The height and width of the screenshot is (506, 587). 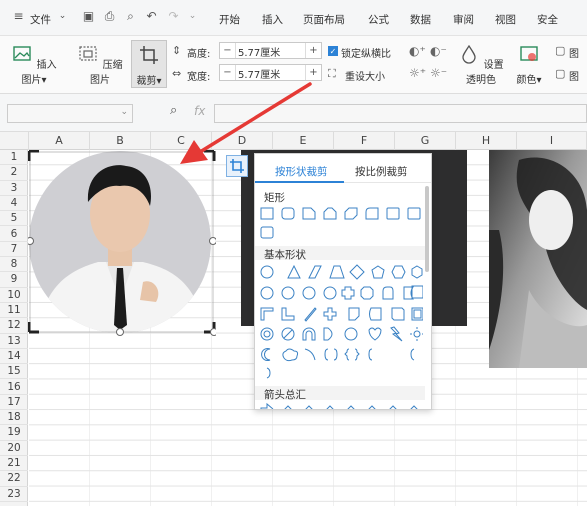 I want to click on row-header: 1, so click(x=14, y=158).